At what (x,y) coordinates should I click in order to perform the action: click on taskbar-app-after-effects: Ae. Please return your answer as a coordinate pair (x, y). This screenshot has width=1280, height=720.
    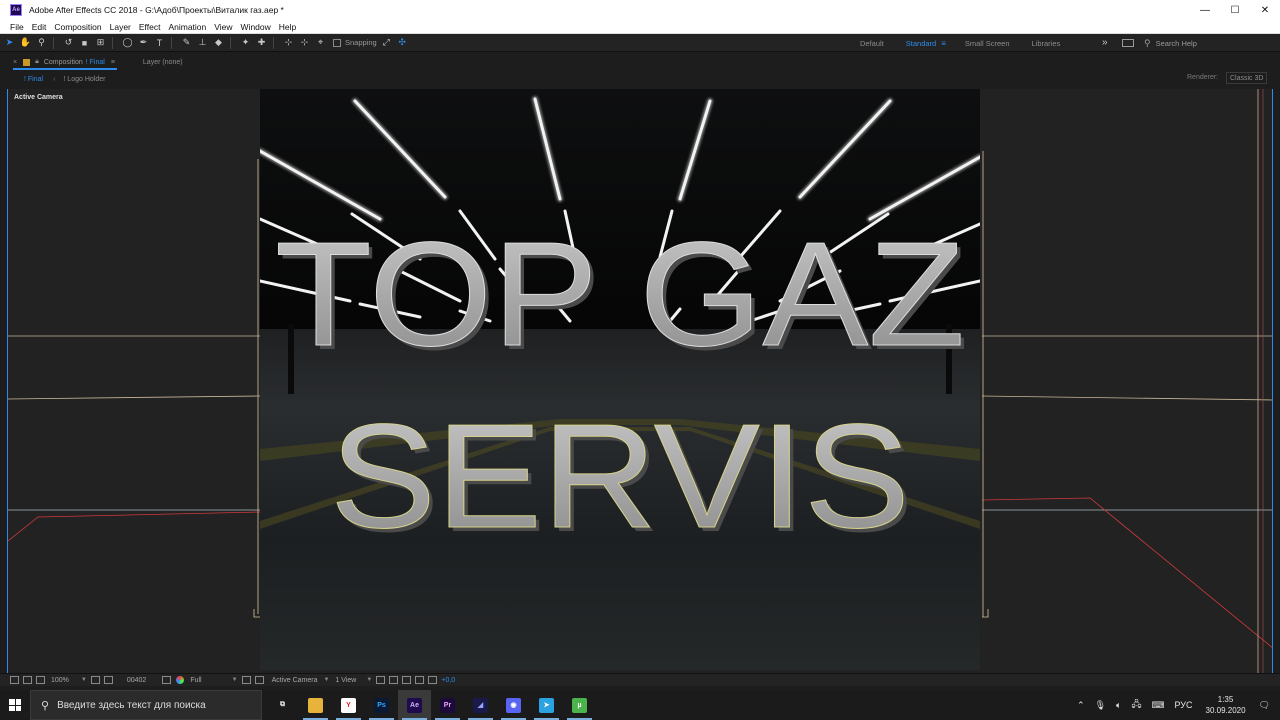
    Looking at the image, I should click on (414, 705).